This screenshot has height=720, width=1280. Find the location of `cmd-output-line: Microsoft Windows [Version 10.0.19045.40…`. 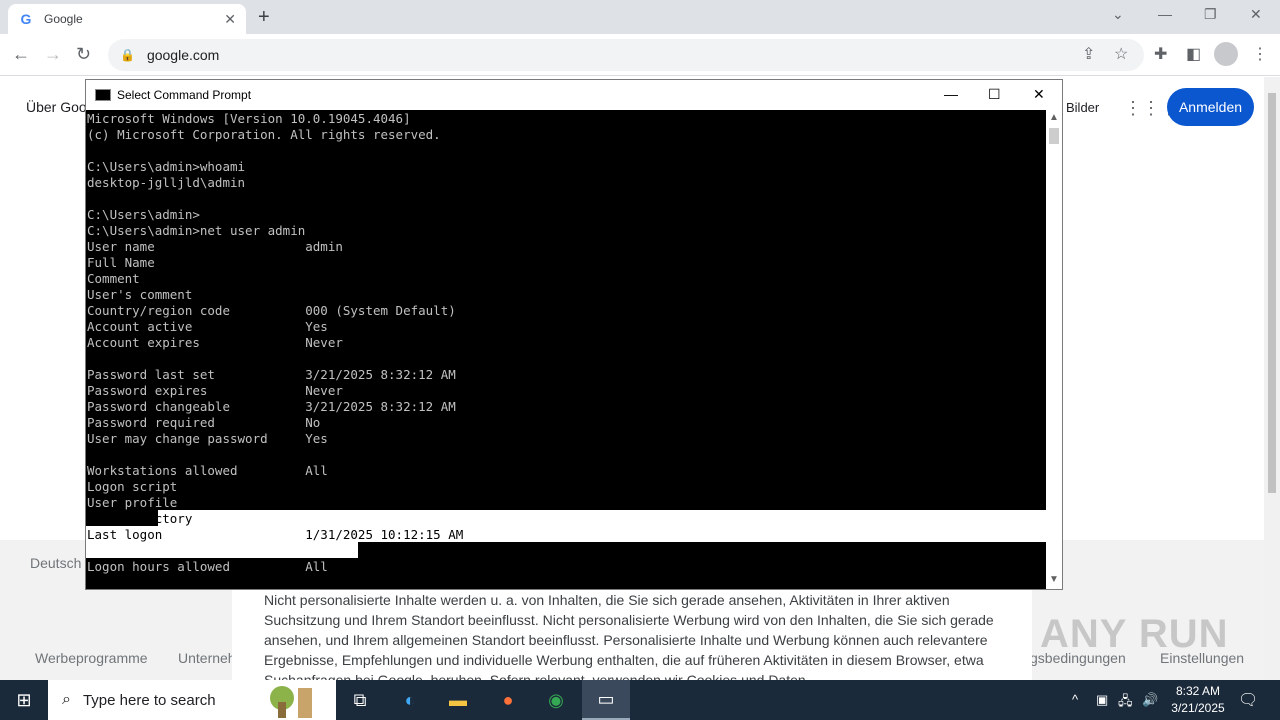

cmd-output-line: Microsoft Windows [Version 10.0.19045.40… is located at coordinates (249, 118).